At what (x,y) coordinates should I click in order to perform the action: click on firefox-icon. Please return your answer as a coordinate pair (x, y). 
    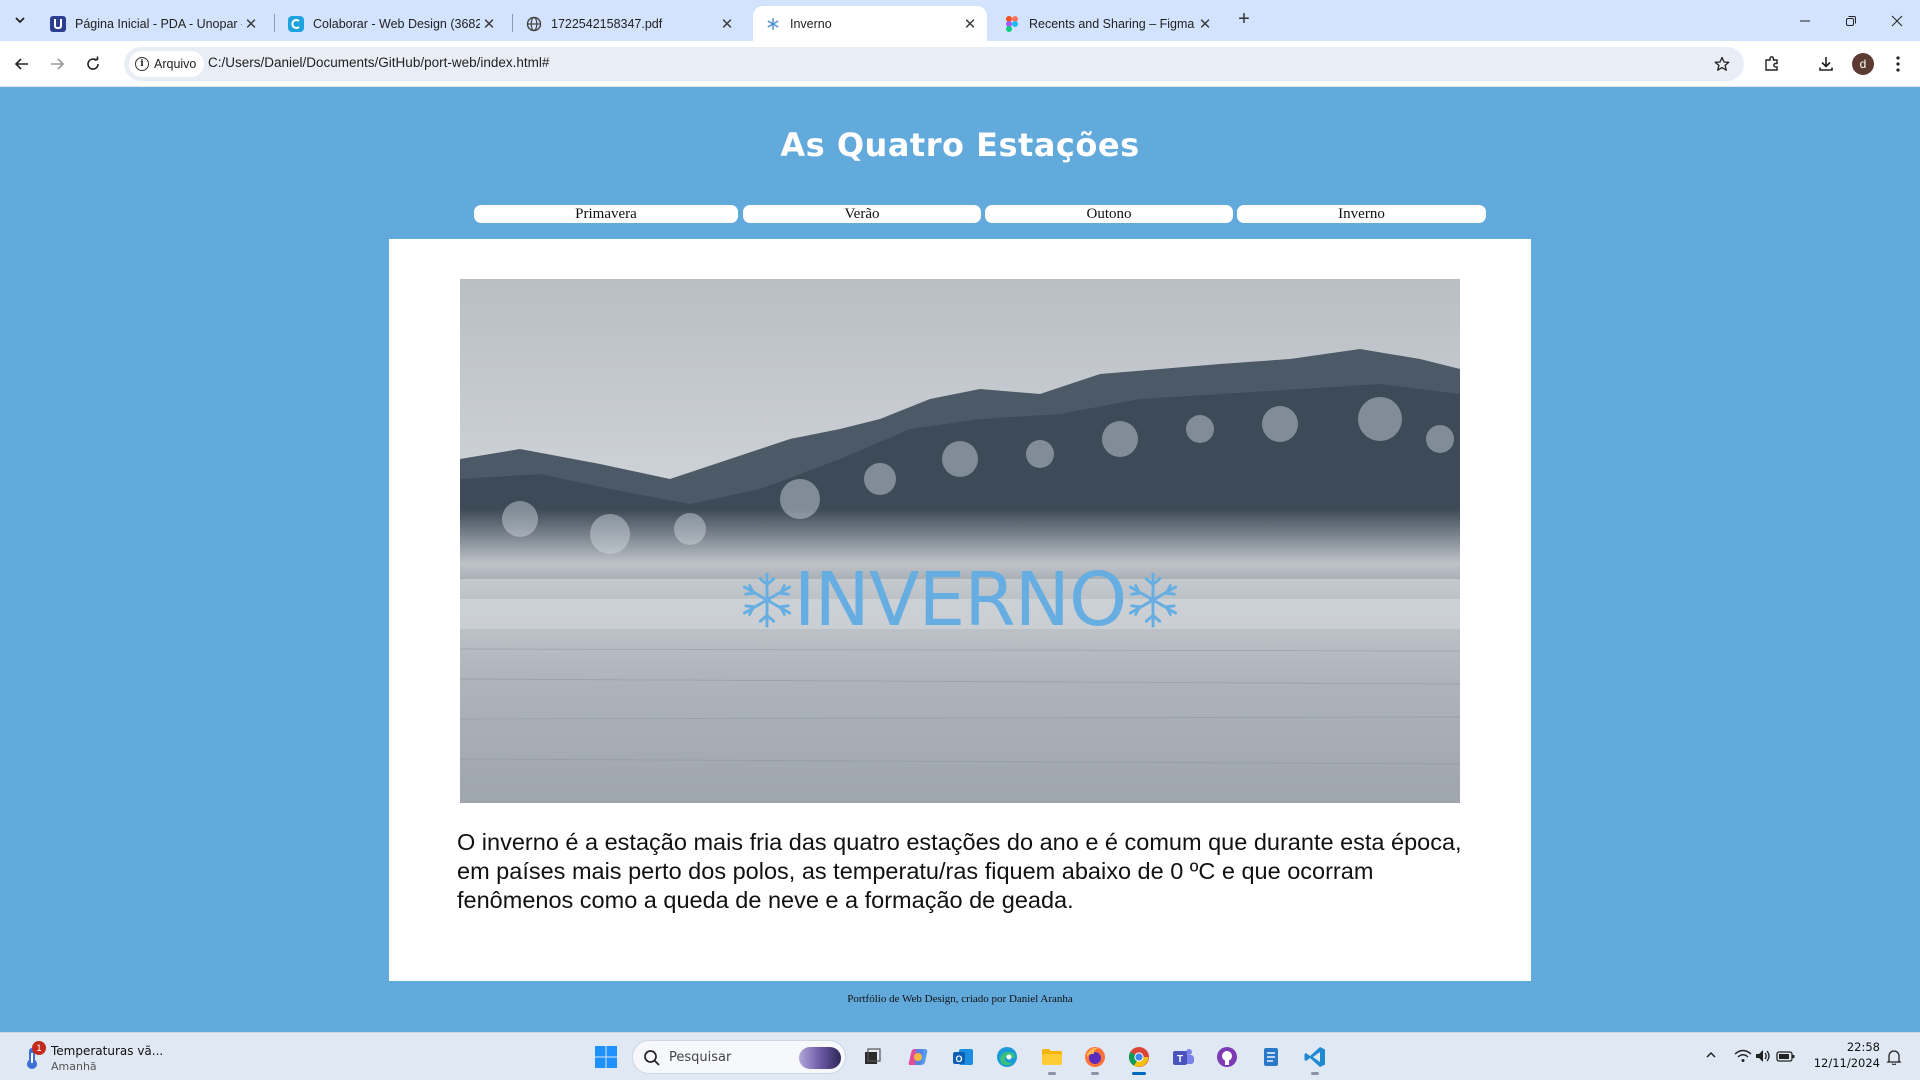
    Looking at the image, I should click on (1095, 1057).